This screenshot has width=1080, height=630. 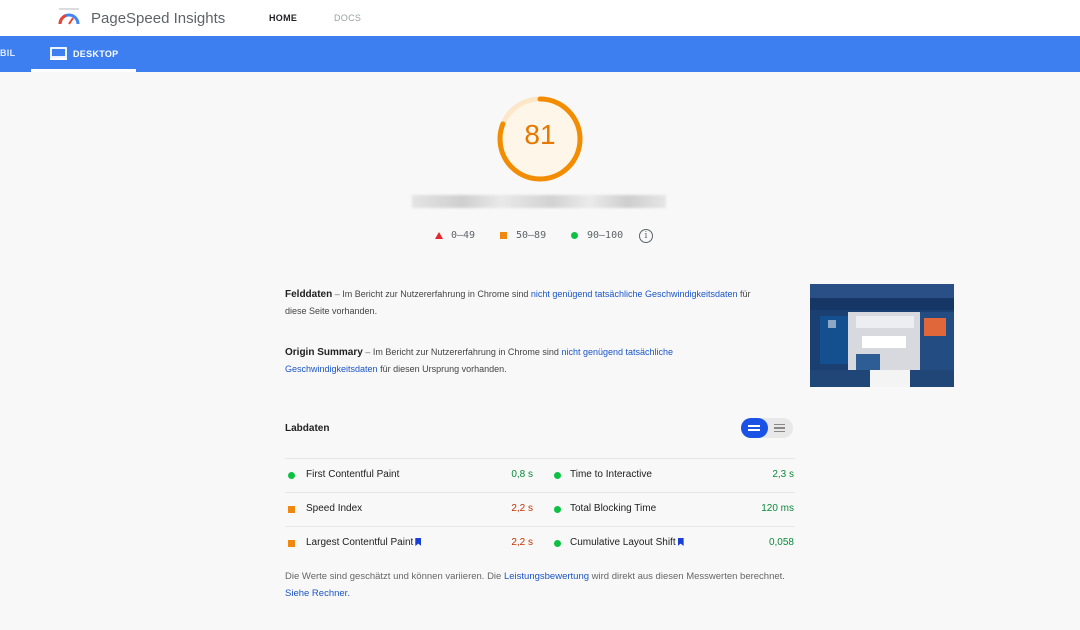 I want to click on metric-tti-value: 2,3 s, so click(x=783, y=474).